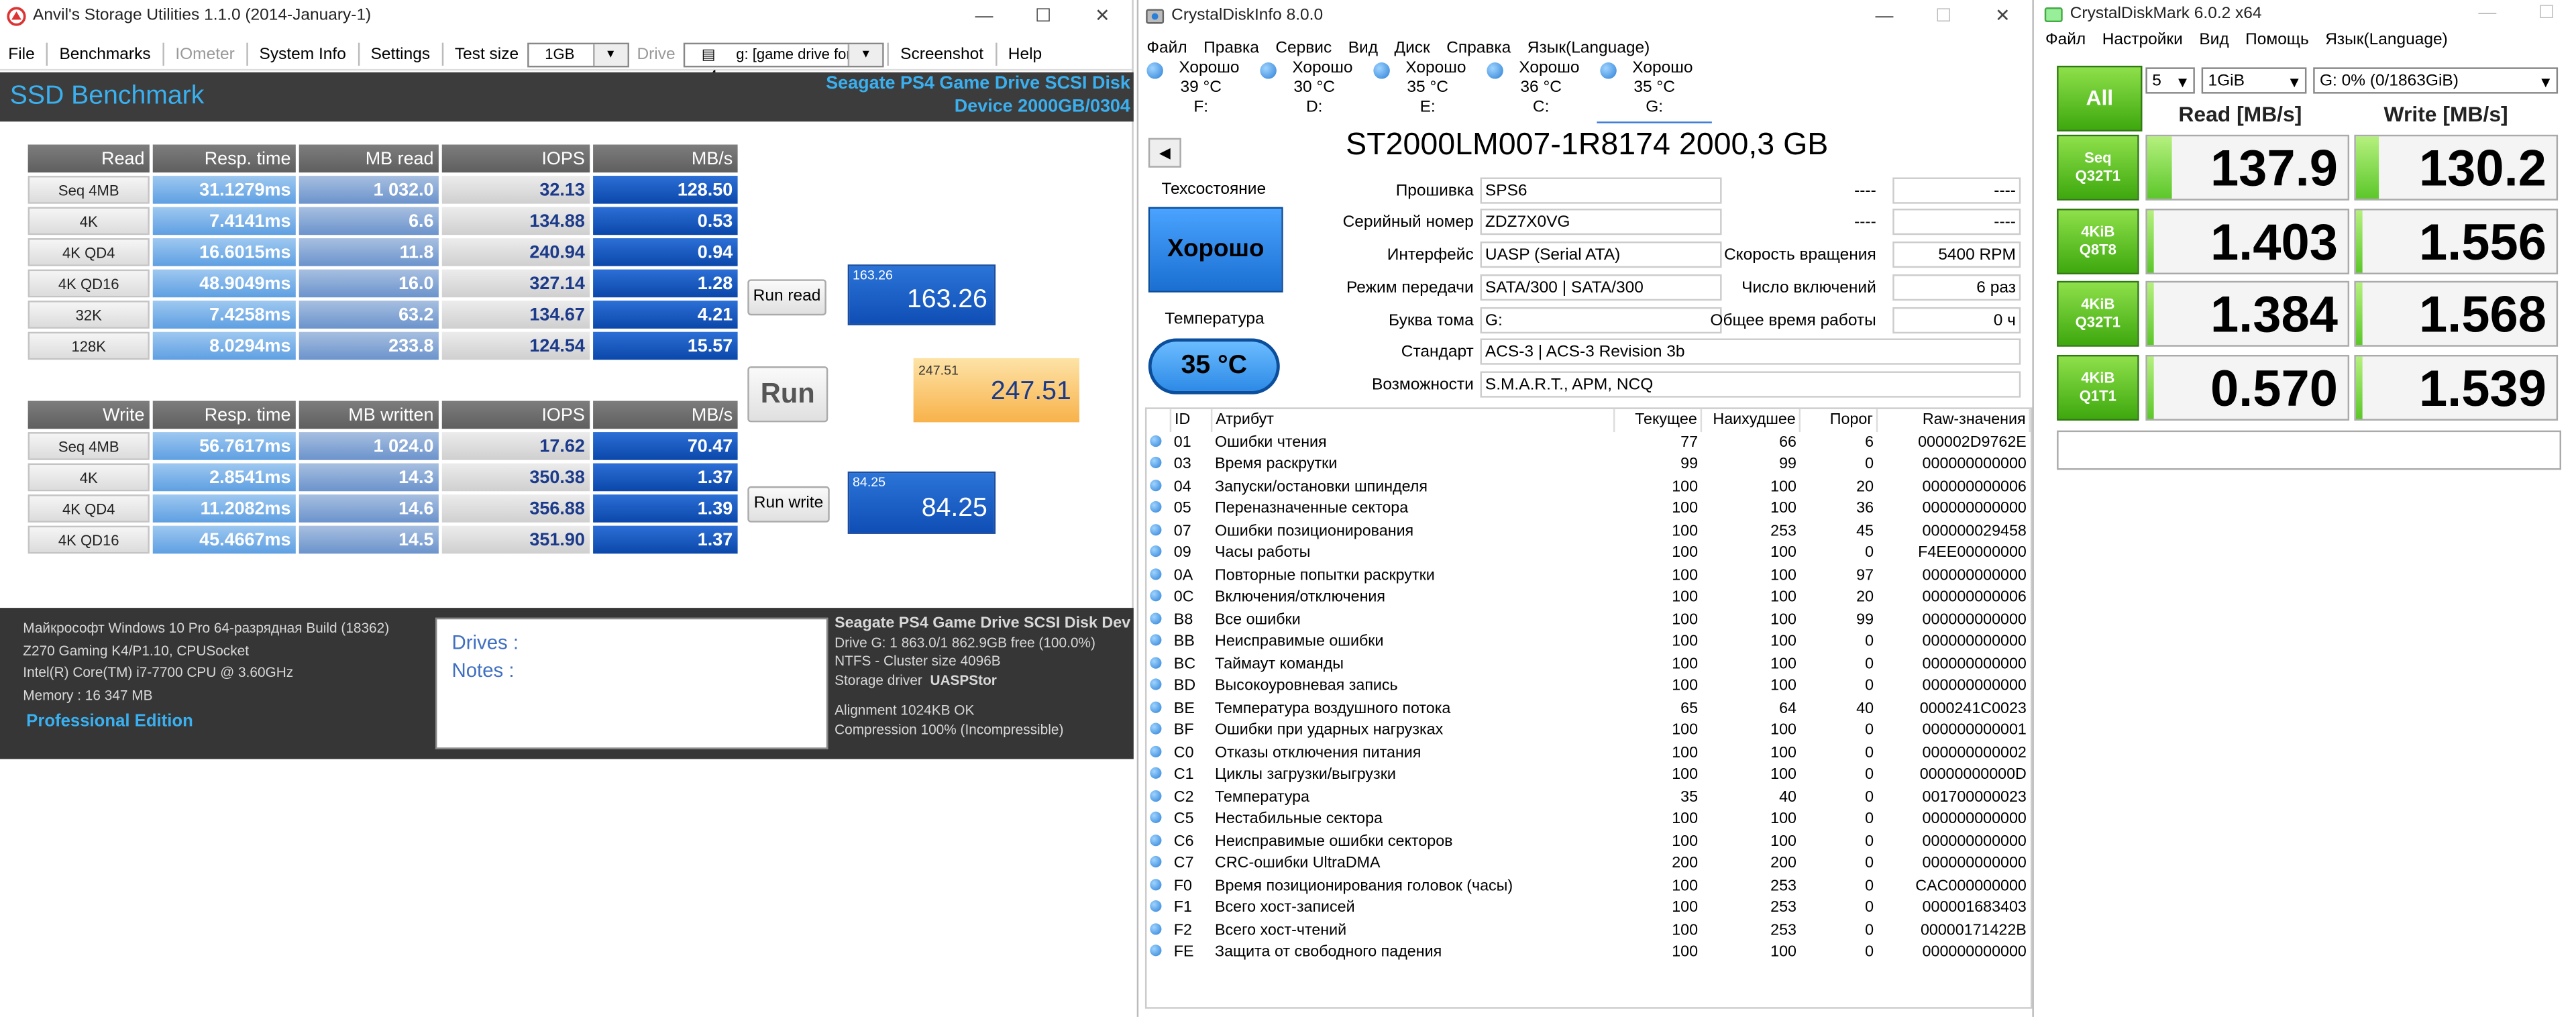 This screenshot has width=2576, height=1017. What do you see at coordinates (1587, 864) in the screenshot?
I see `smart-row: C7 CRC-ошибки UltraDMA 200 200 0 000000000000` at bounding box center [1587, 864].